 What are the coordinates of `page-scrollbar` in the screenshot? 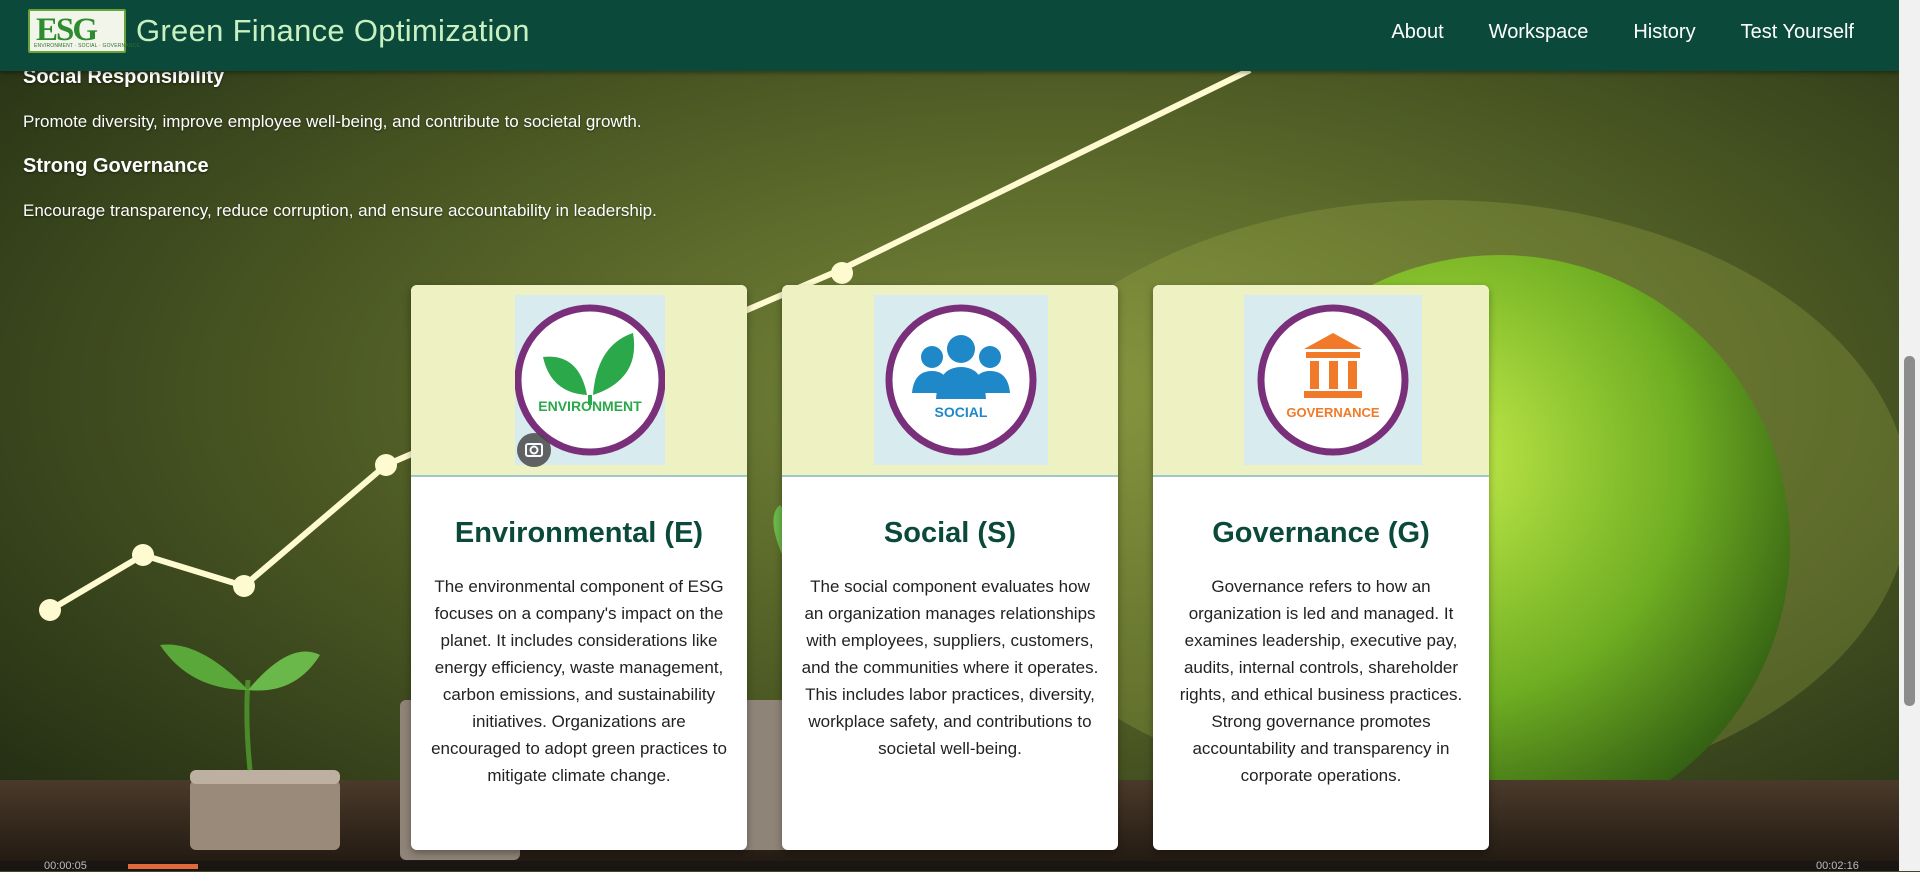 It's located at (1909, 435).